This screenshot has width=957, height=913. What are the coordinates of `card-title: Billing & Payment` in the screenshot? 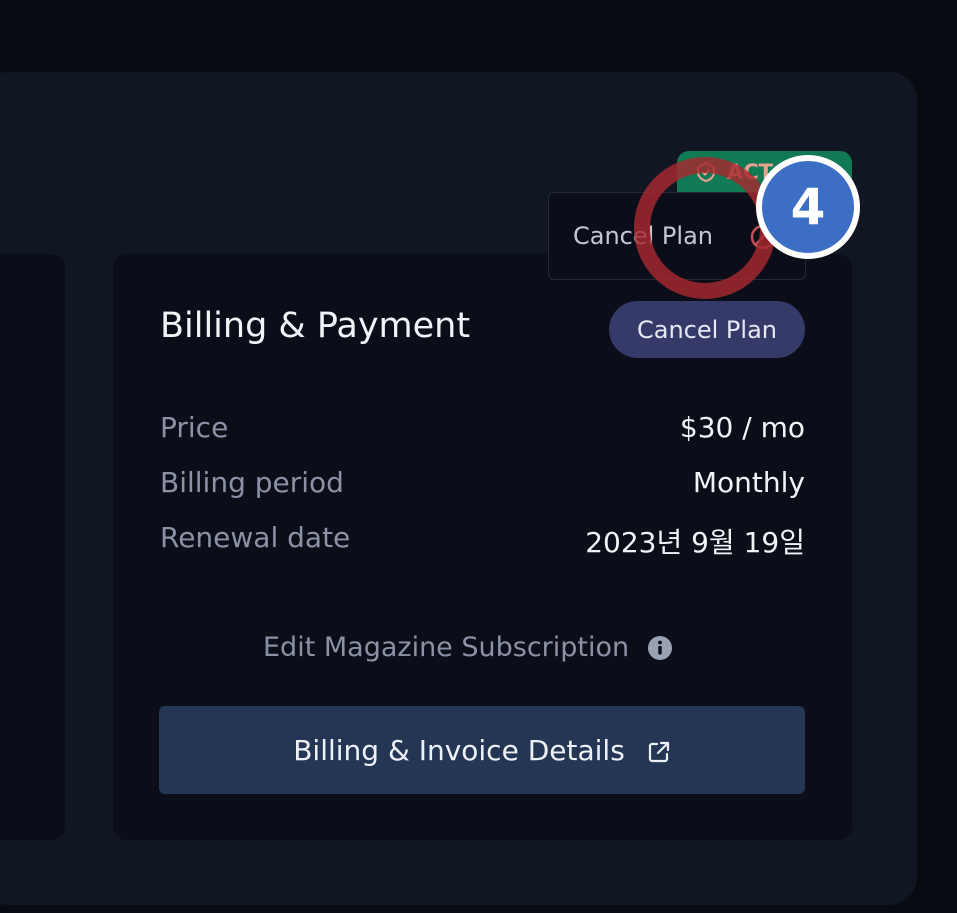 It's located at (315, 326).